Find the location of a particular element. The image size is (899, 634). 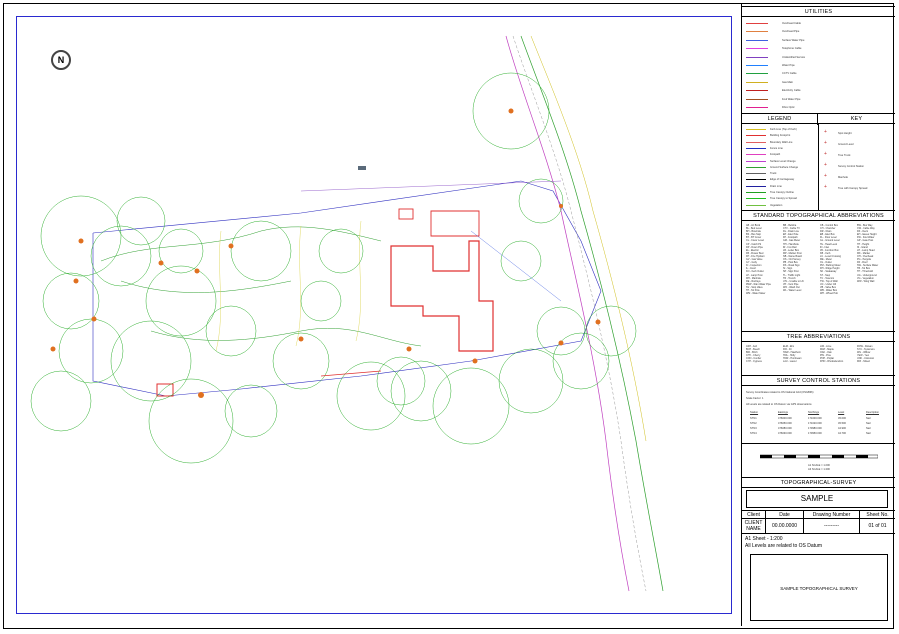

stations-header-cell: Level is located at coordinates (841, 412).